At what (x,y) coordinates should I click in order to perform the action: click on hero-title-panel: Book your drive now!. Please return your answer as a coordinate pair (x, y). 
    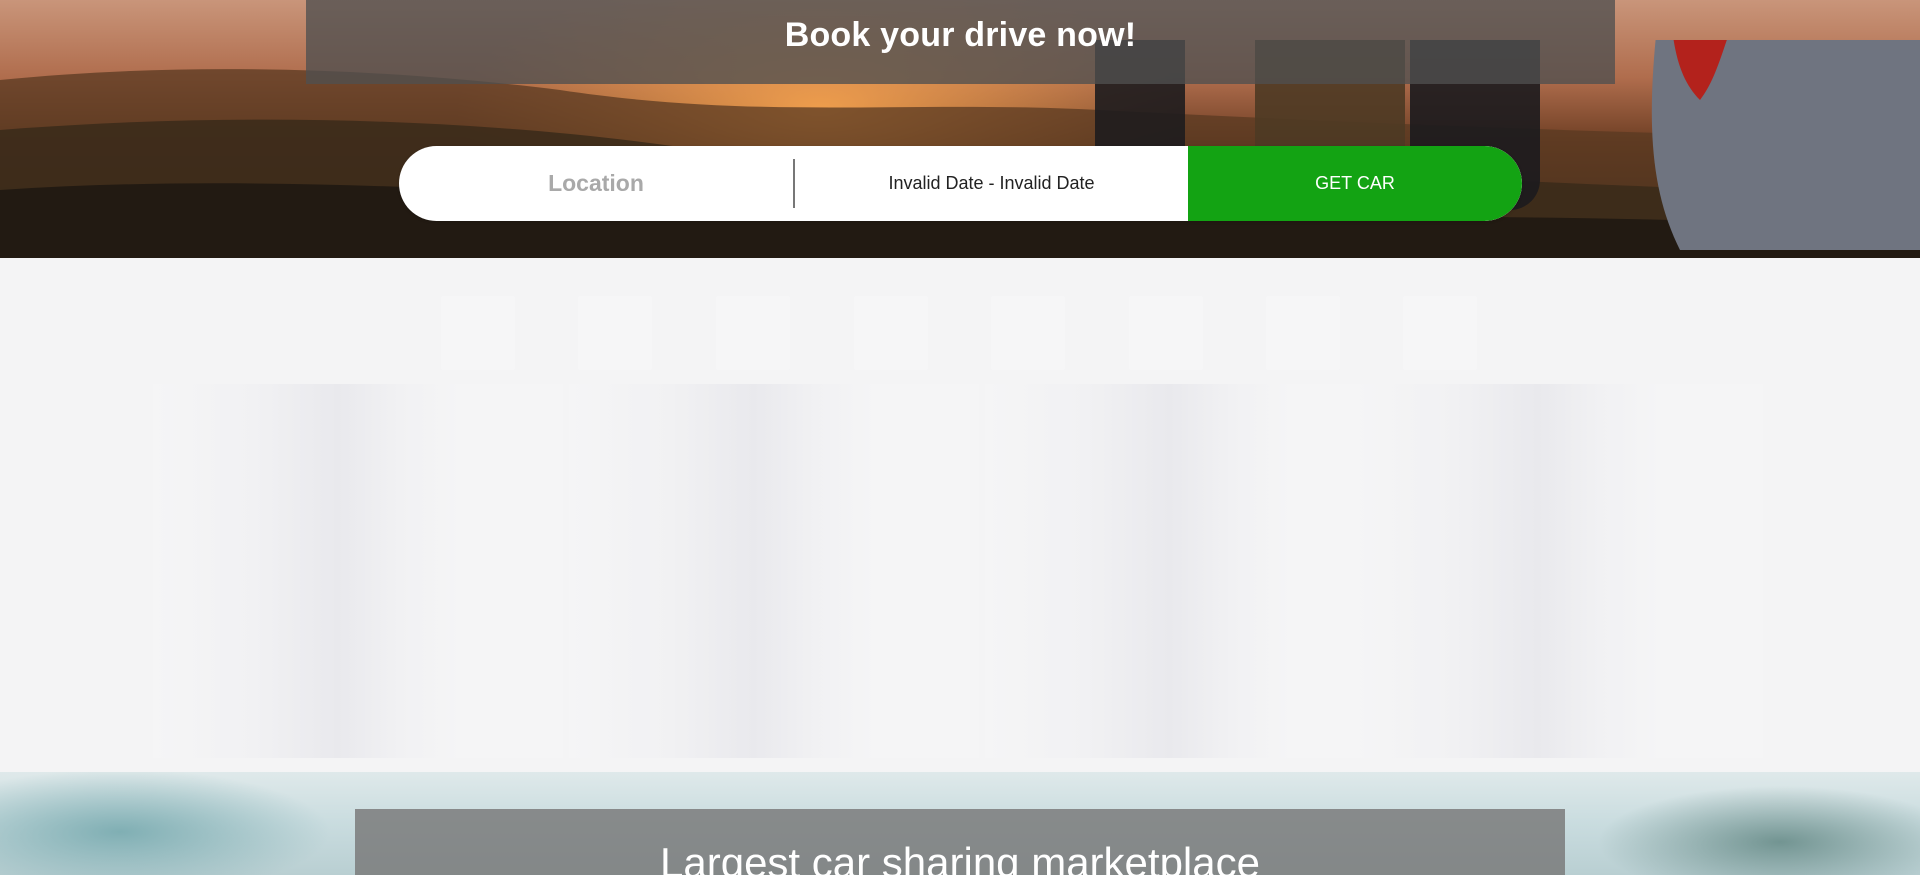
    Looking at the image, I should click on (960, 42).